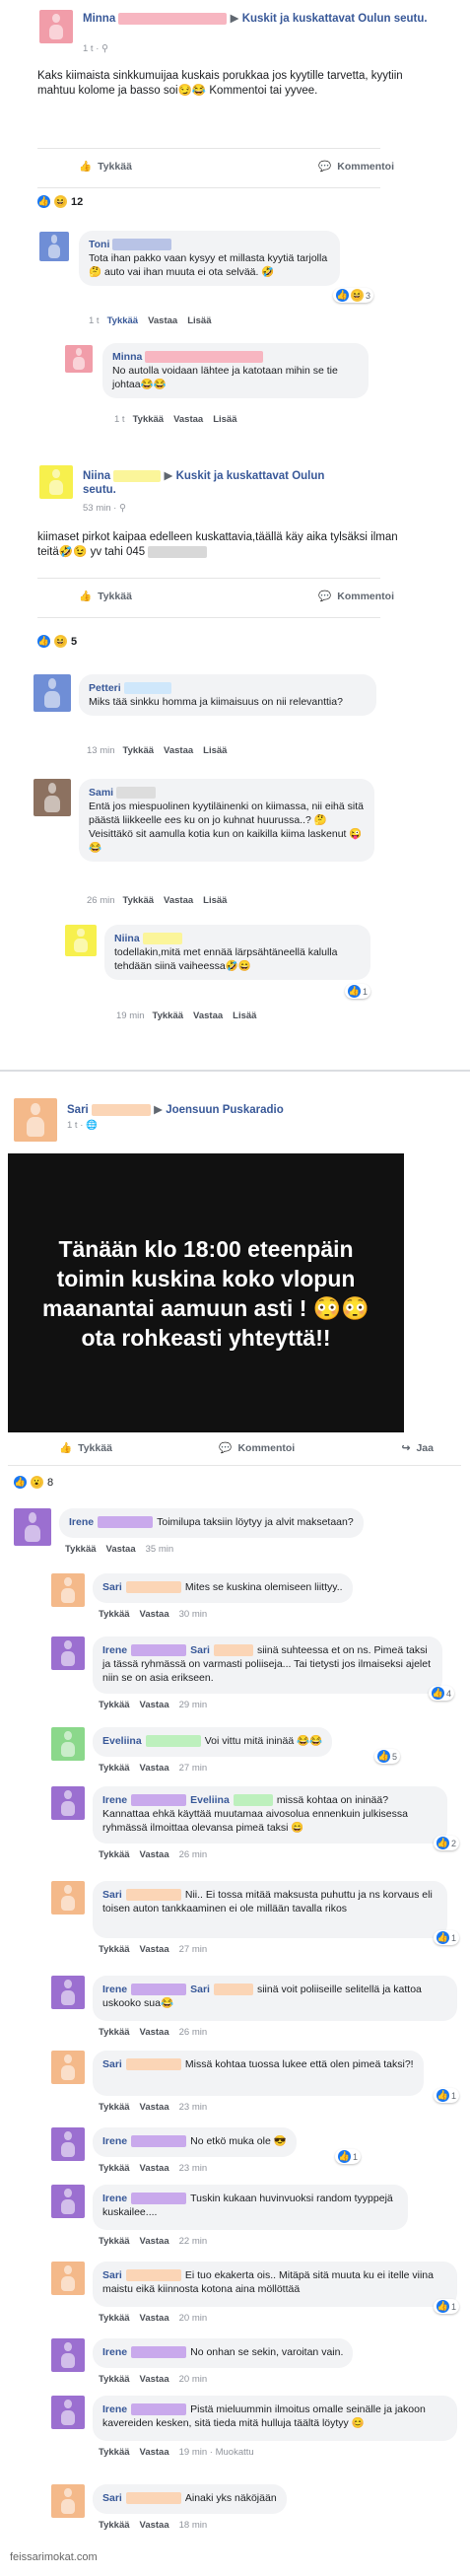 Image resolution: width=470 pixels, height=2576 pixels. What do you see at coordinates (418, 1448) in the screenshot?
I see `share-button: ↪ Jaa` at bounding box center [418, 1448].